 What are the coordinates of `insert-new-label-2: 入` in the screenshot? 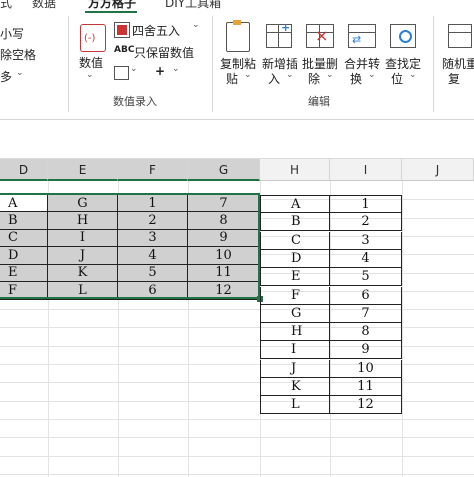 It's located at (274, 78).